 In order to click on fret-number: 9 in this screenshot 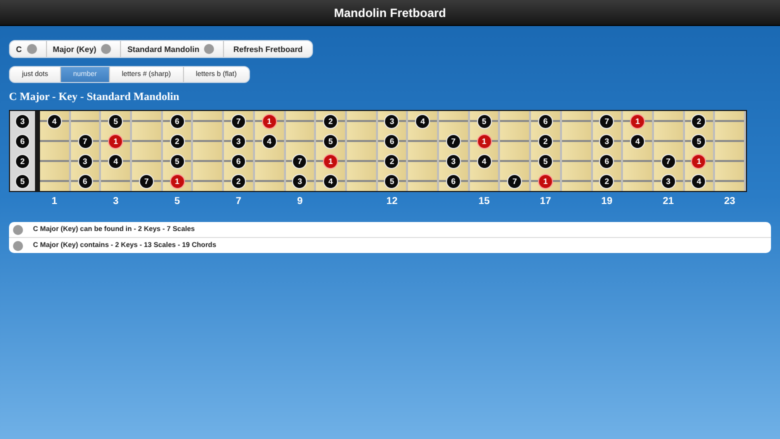, I will do `click(300, 202)`.